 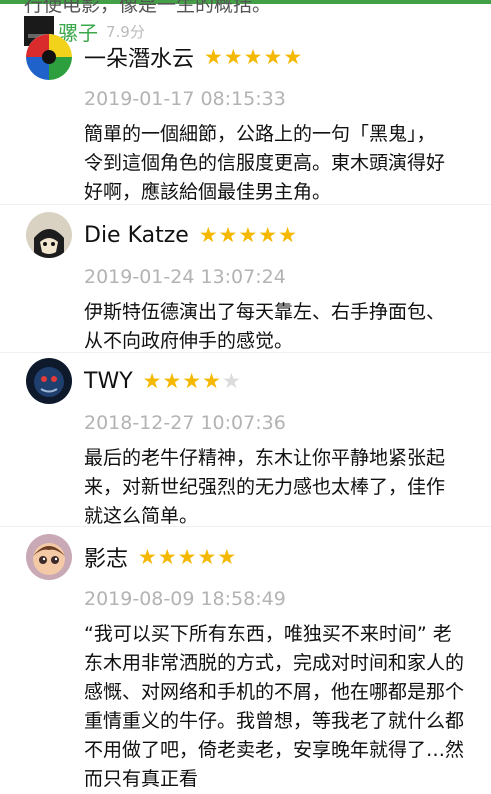 I want to click on review-text: 伊斯特伍德演出了每天靠左、右手挣面包、从不向政府伸手的感觉。, so click(x=265, y=326).